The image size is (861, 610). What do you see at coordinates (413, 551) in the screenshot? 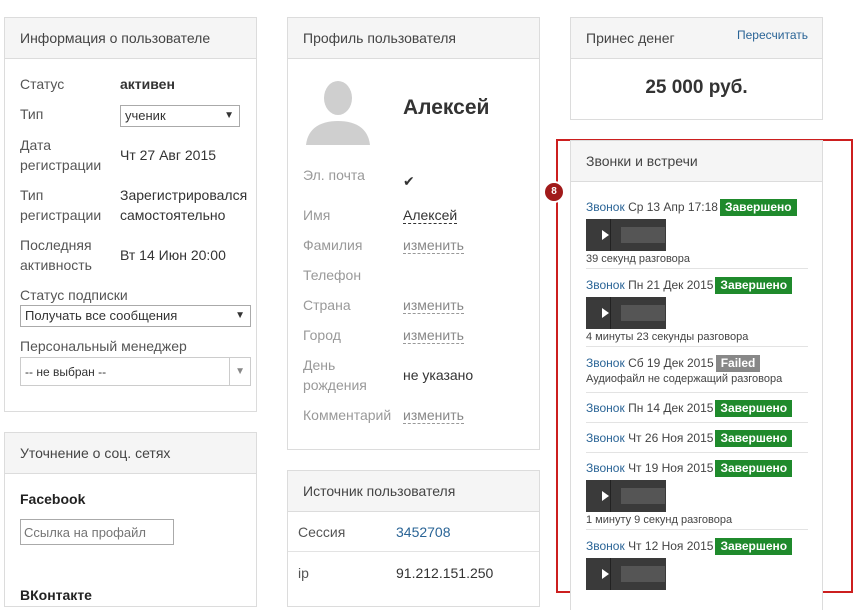
I see `source-divider` at bounding box center [413, 551].